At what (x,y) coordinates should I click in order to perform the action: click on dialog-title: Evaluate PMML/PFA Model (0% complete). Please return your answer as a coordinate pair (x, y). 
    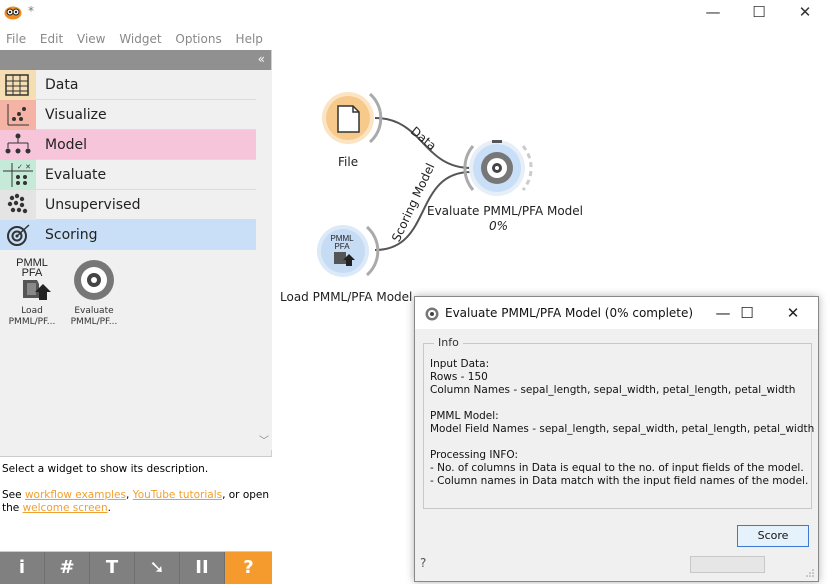
    Looking at the image, I should click on (569, 313).